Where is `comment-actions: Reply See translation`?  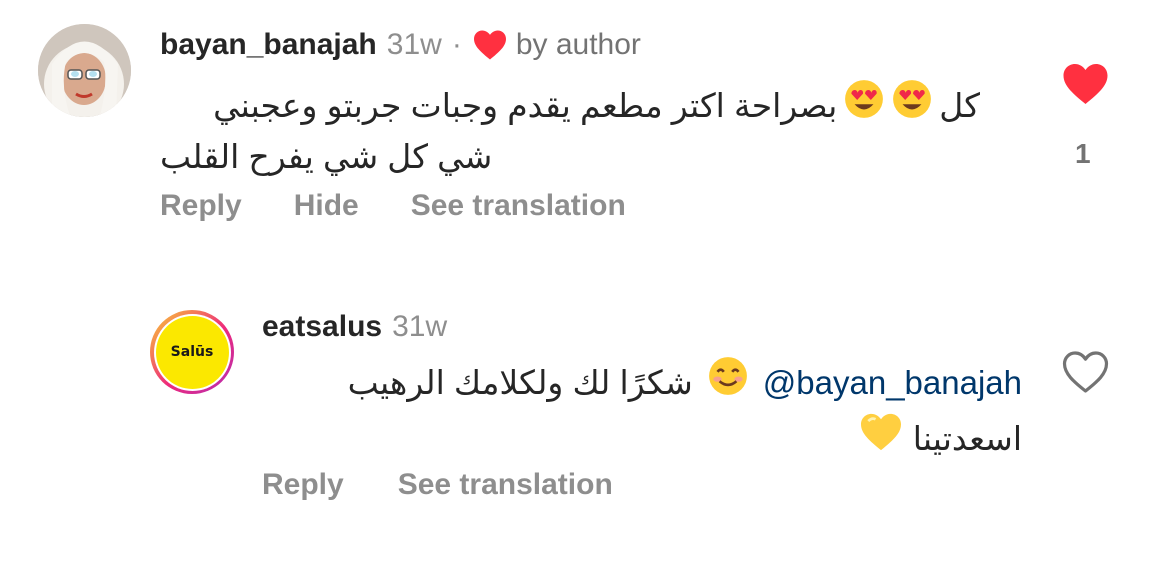
comment-actions: Reply See translation is located at coordinates (437, 485).